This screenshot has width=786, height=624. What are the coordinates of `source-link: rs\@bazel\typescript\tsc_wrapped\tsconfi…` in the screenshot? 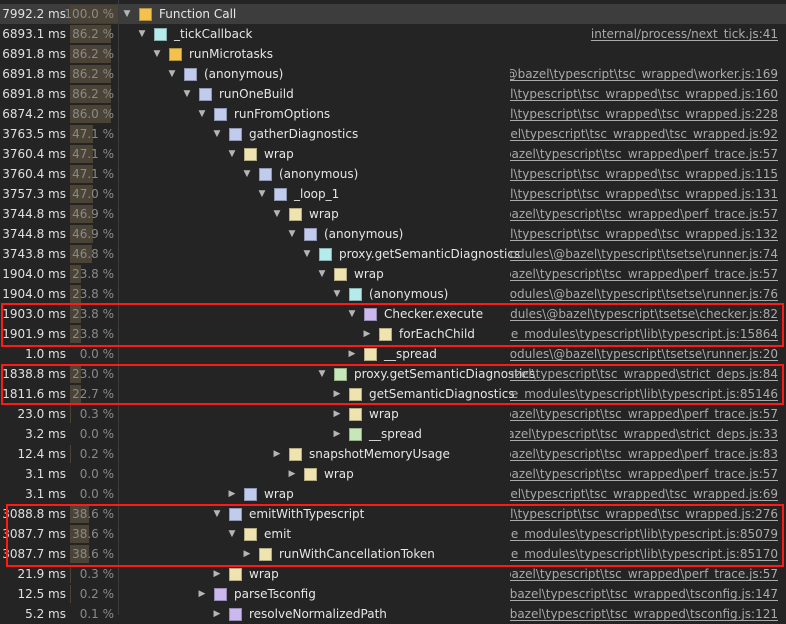 It's located at (644, 594).